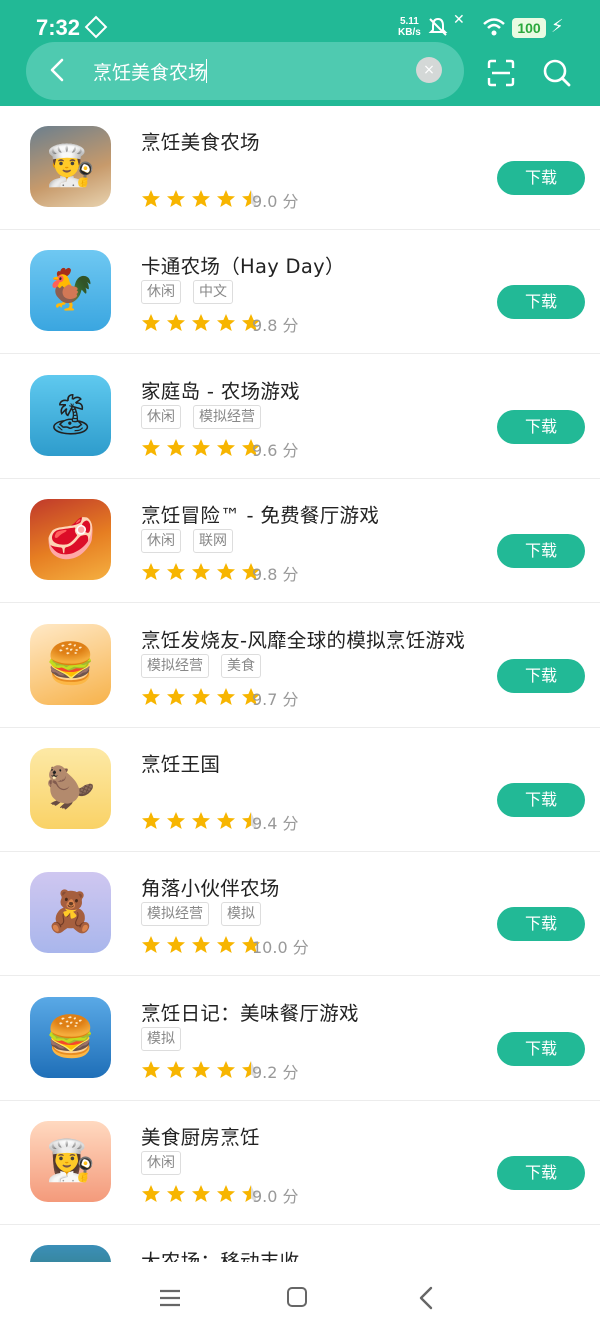  What do you see at coordinates (300, 1163) in the screenshot?
I see `app-list-item: 👩‍🍳 美食厨房烹饪 休闲 9.0 分 下载` at bounding box center [300, 1163].